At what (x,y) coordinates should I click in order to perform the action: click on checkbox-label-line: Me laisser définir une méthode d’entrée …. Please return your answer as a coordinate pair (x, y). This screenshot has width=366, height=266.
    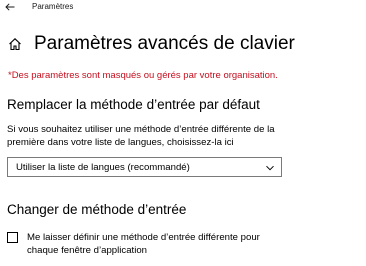
    Looking at the image, I should click on (143, 237).